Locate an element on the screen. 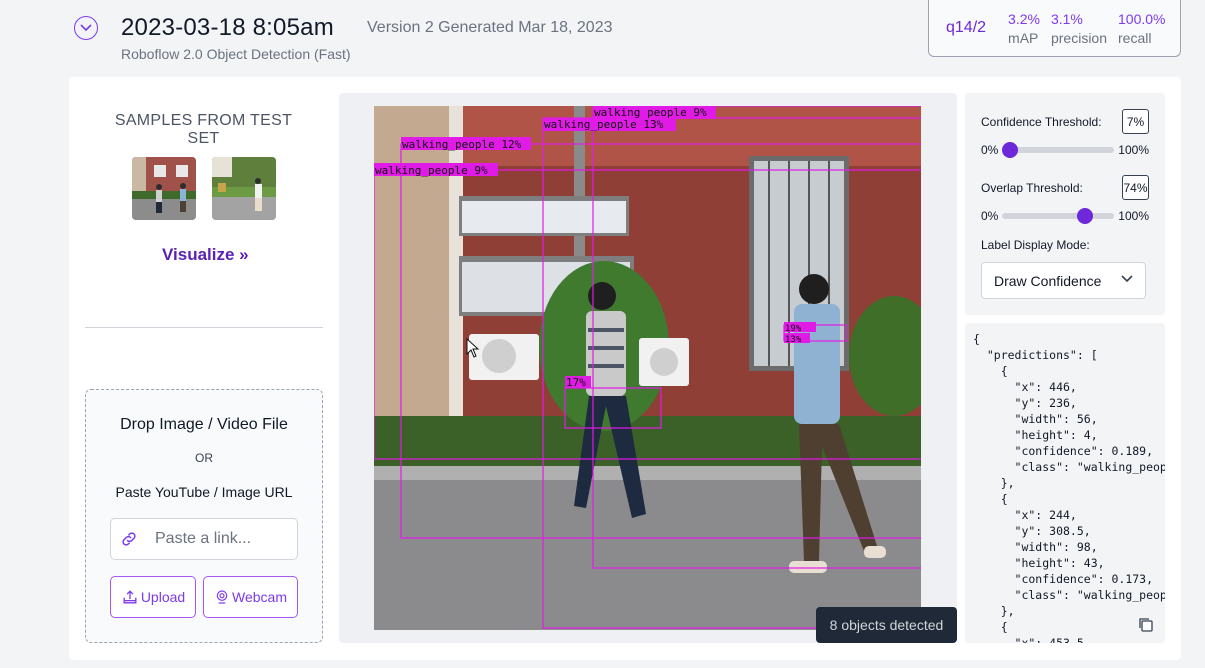 The image size is (1205, 668). upload-button: Upload is located at coordinates (153, 597).